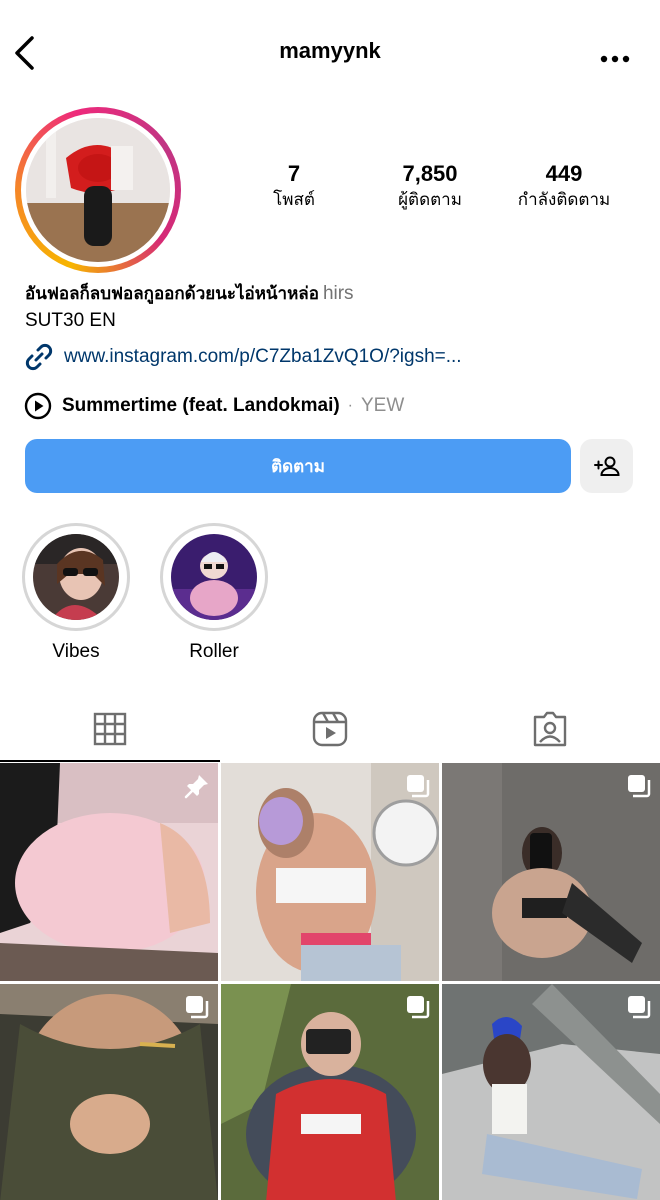  I want to click on display-name-row: อันฟอลก็ลบฟอลกูออกด้วยนะไอ่หน้าหล่อ hirs, so click(189, 293).